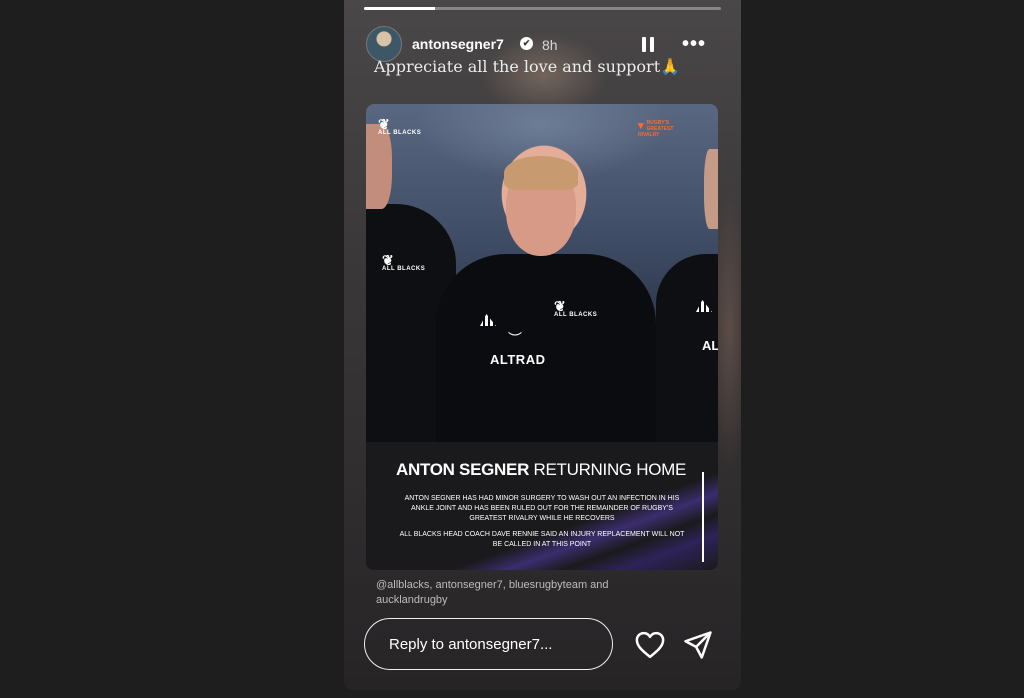  I want to click on rivalry-logo: ▾ RUGBY'S GREATEST RIVALRY, so click(673, 129).